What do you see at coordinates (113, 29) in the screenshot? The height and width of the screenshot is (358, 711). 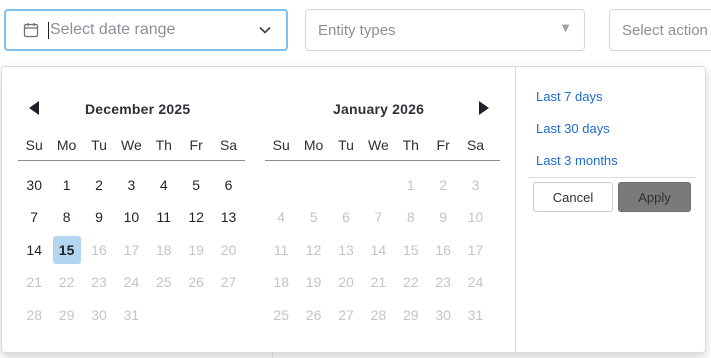 I see `date-range-placeholder: Select date range` at bounding box center [113, 29].